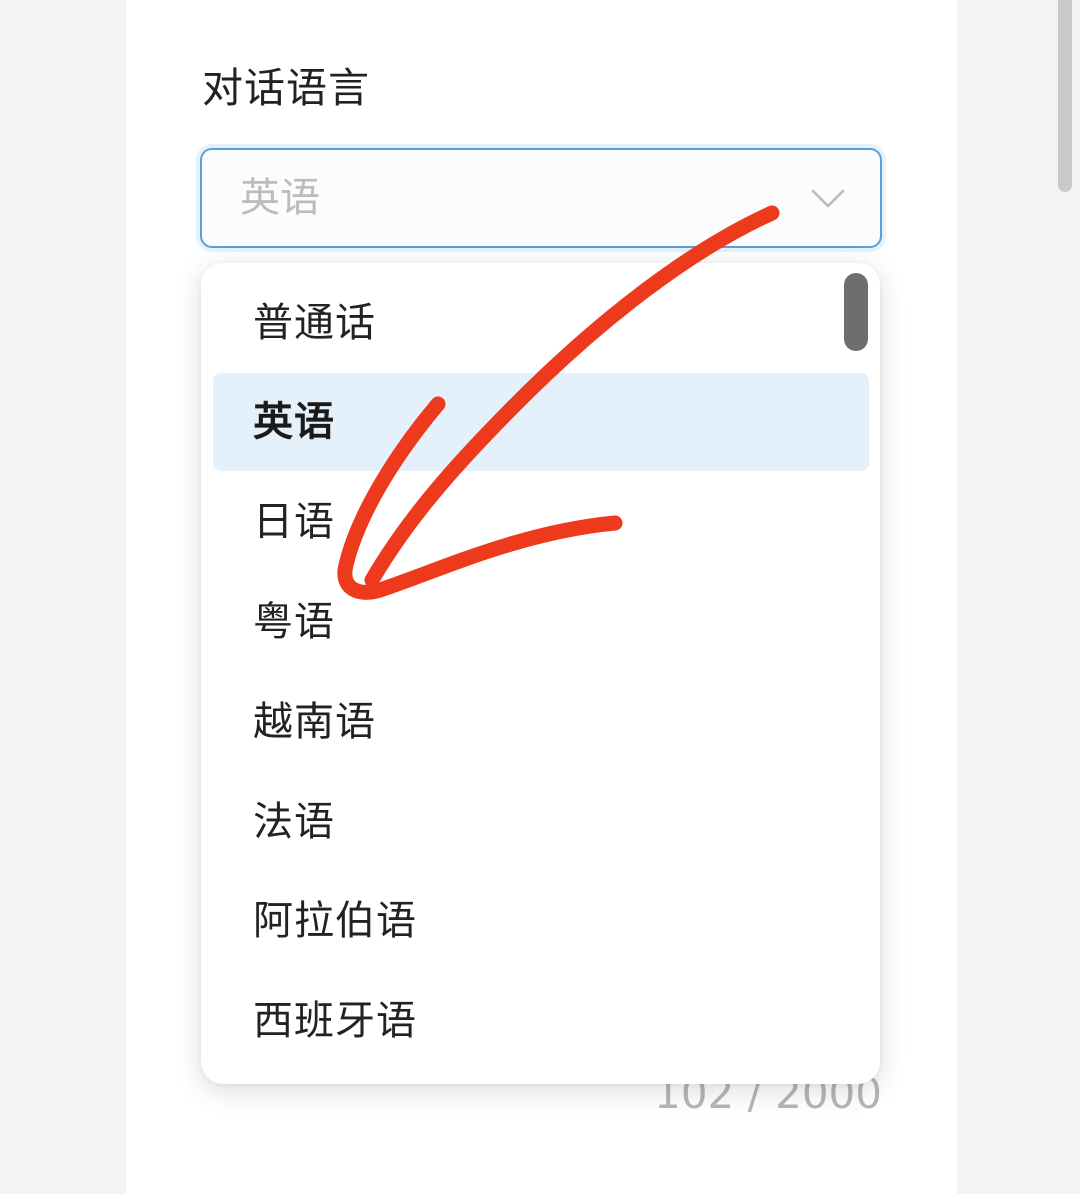 The width and height of the screenshot is (1080, 1194). What do you see at coordinates (541, 198) in the screenshot?
I see `language-select: 英语` at bounding box center [541, 198].